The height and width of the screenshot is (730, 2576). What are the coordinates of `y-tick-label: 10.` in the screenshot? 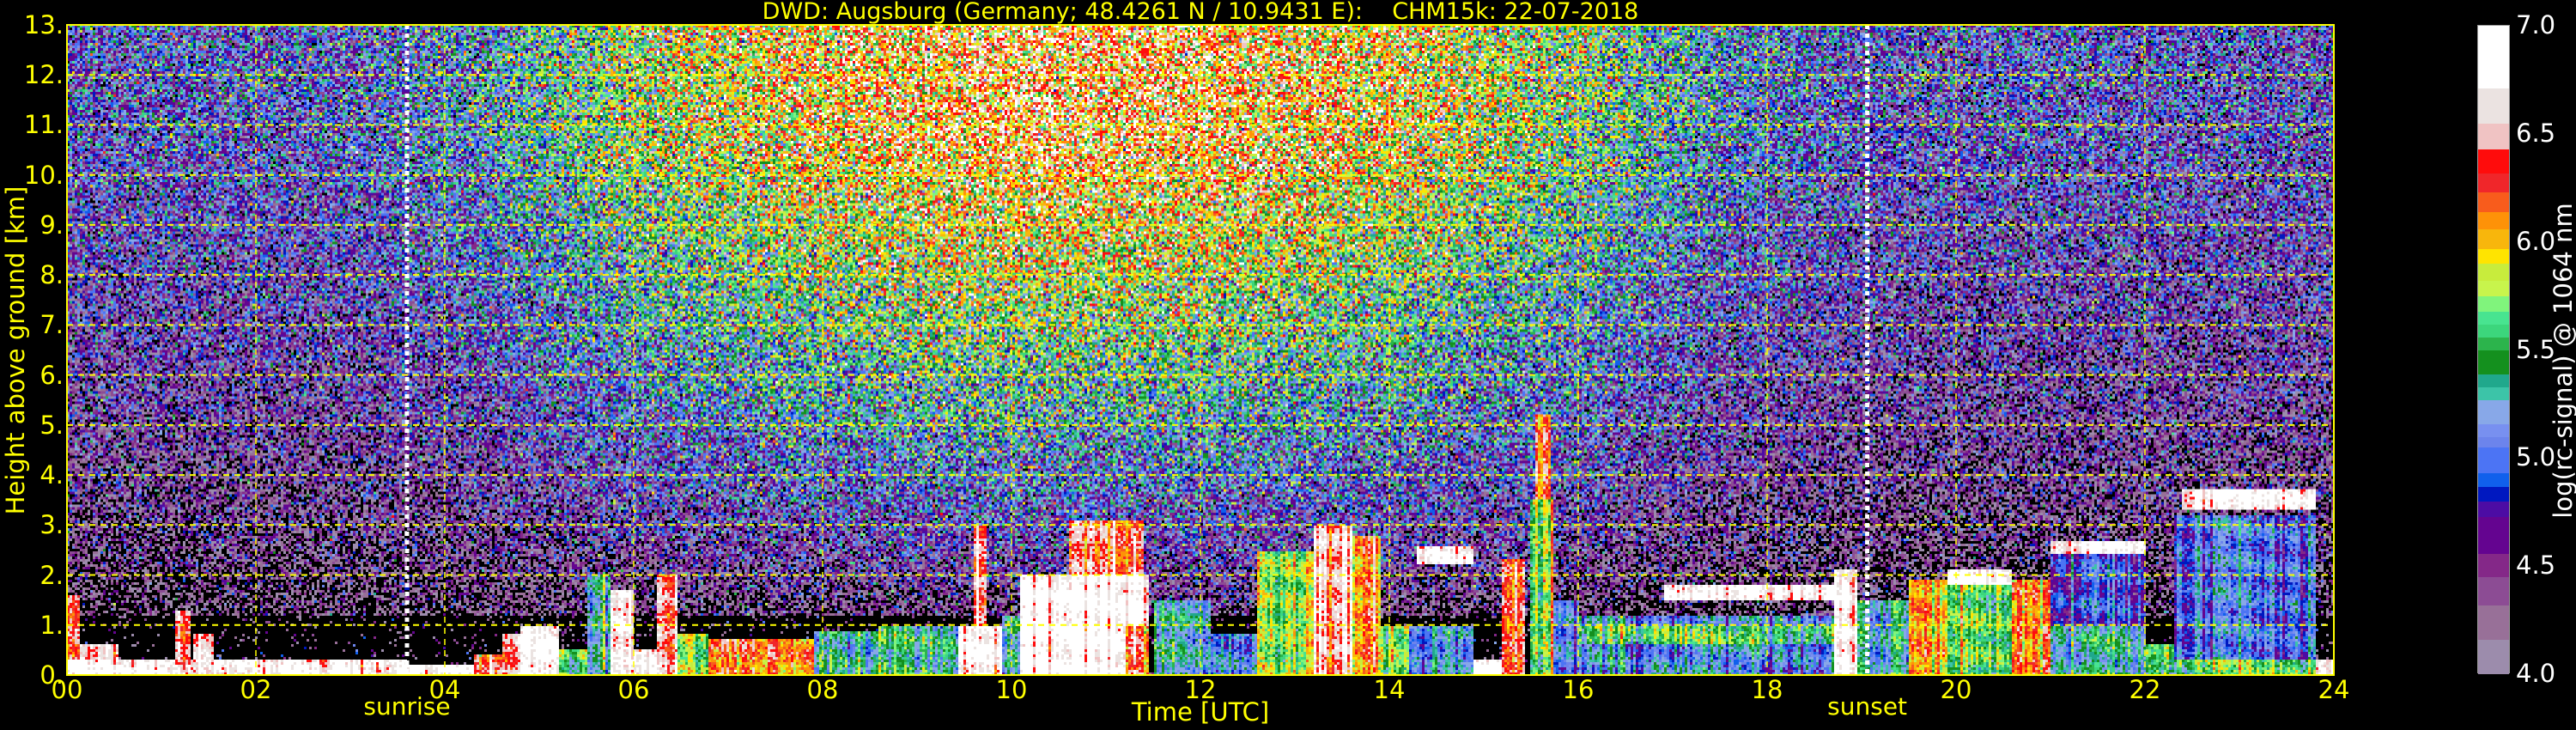 It's located at (44, 175).